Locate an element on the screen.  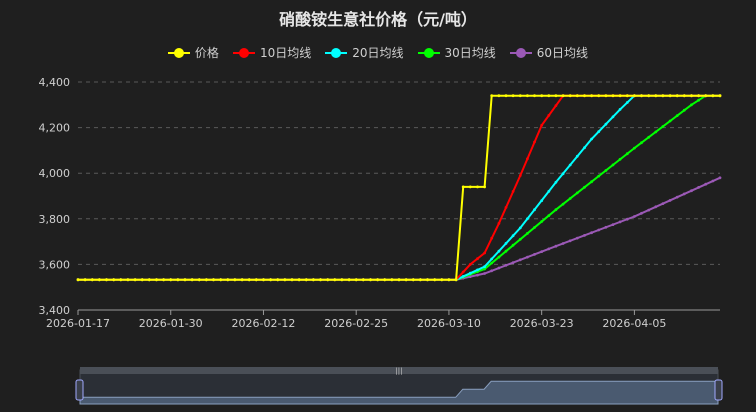
x-tick-label: 2026-03-10 is located at coordinates (449, 323).